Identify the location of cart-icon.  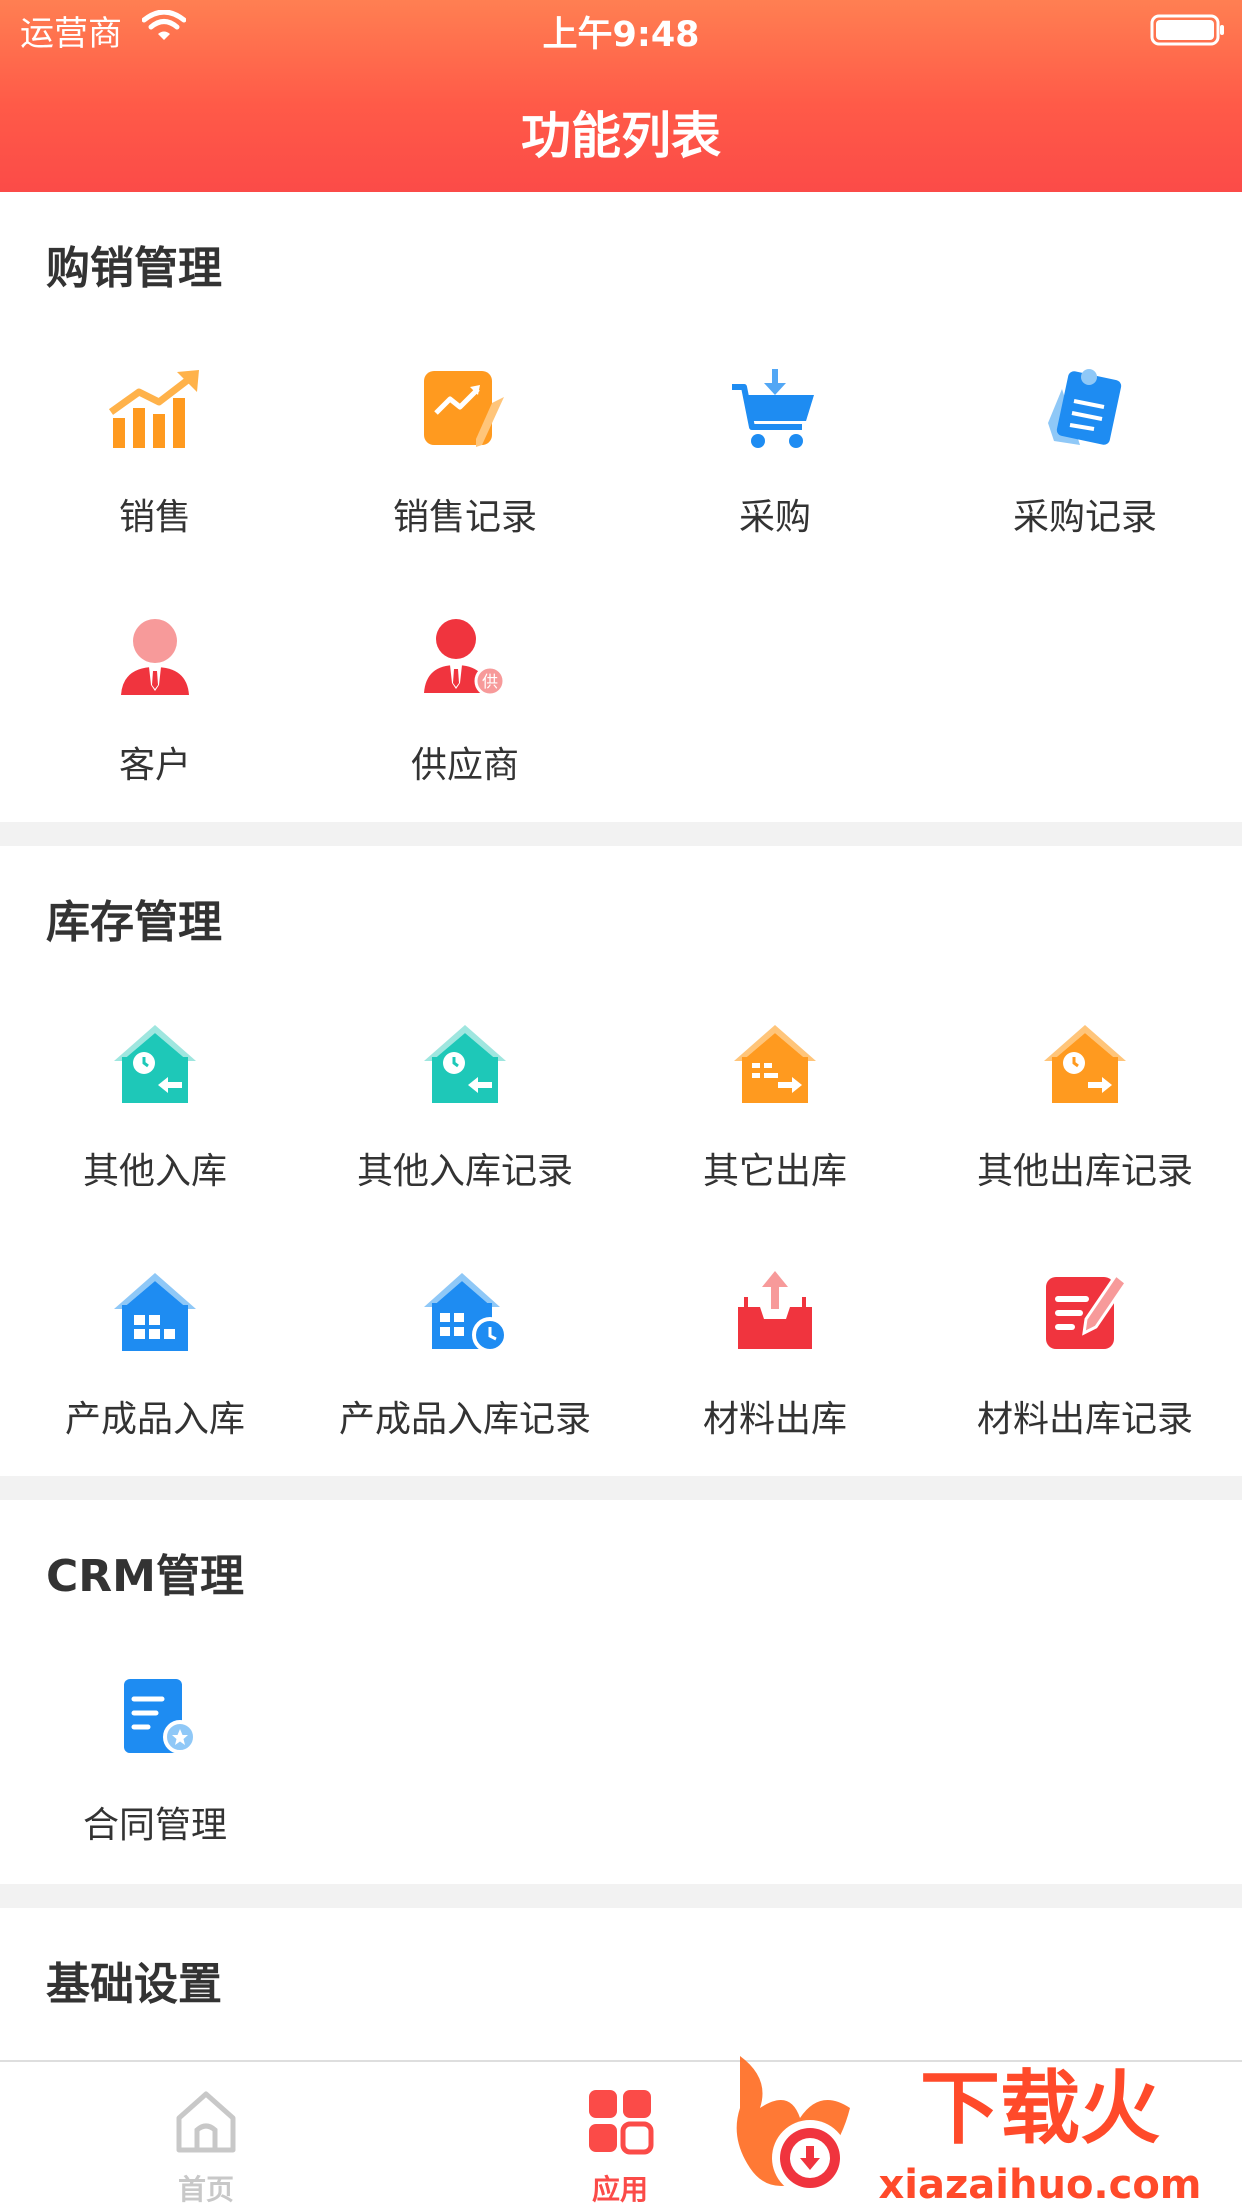
(773, 408).